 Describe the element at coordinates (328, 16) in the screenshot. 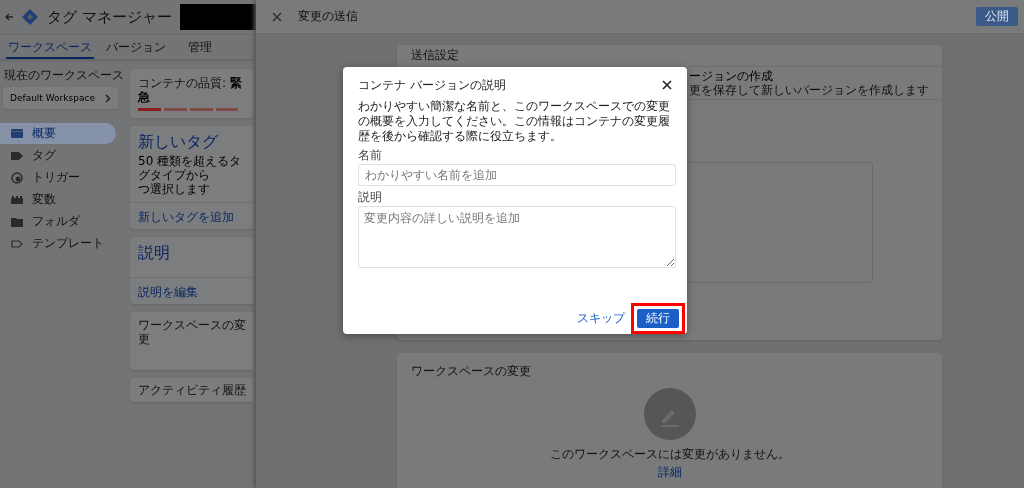

I see `panel-title: 変更の送信` at that location.